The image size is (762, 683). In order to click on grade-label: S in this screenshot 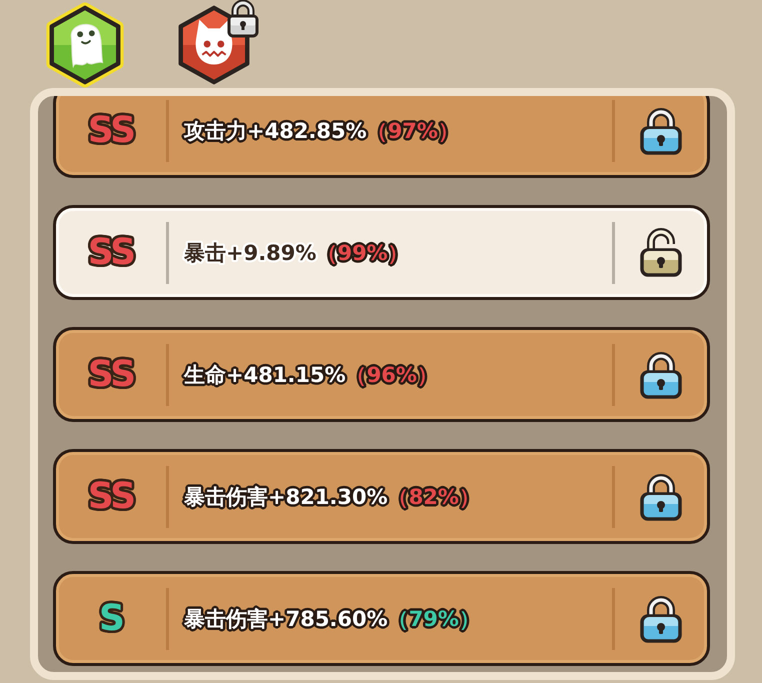, I will do `click(111, 618)`.